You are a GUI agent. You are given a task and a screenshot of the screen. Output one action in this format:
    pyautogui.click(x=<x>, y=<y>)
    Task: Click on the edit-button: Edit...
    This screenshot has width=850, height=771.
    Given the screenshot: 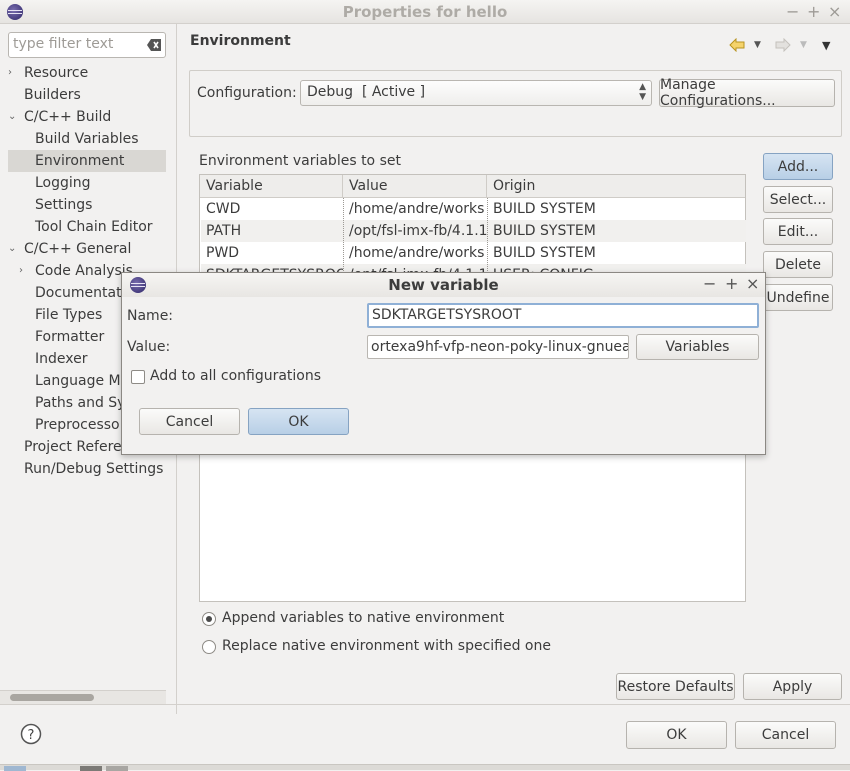 What is the action you would take?
    pyautogui.click(x=798, y=231)
    